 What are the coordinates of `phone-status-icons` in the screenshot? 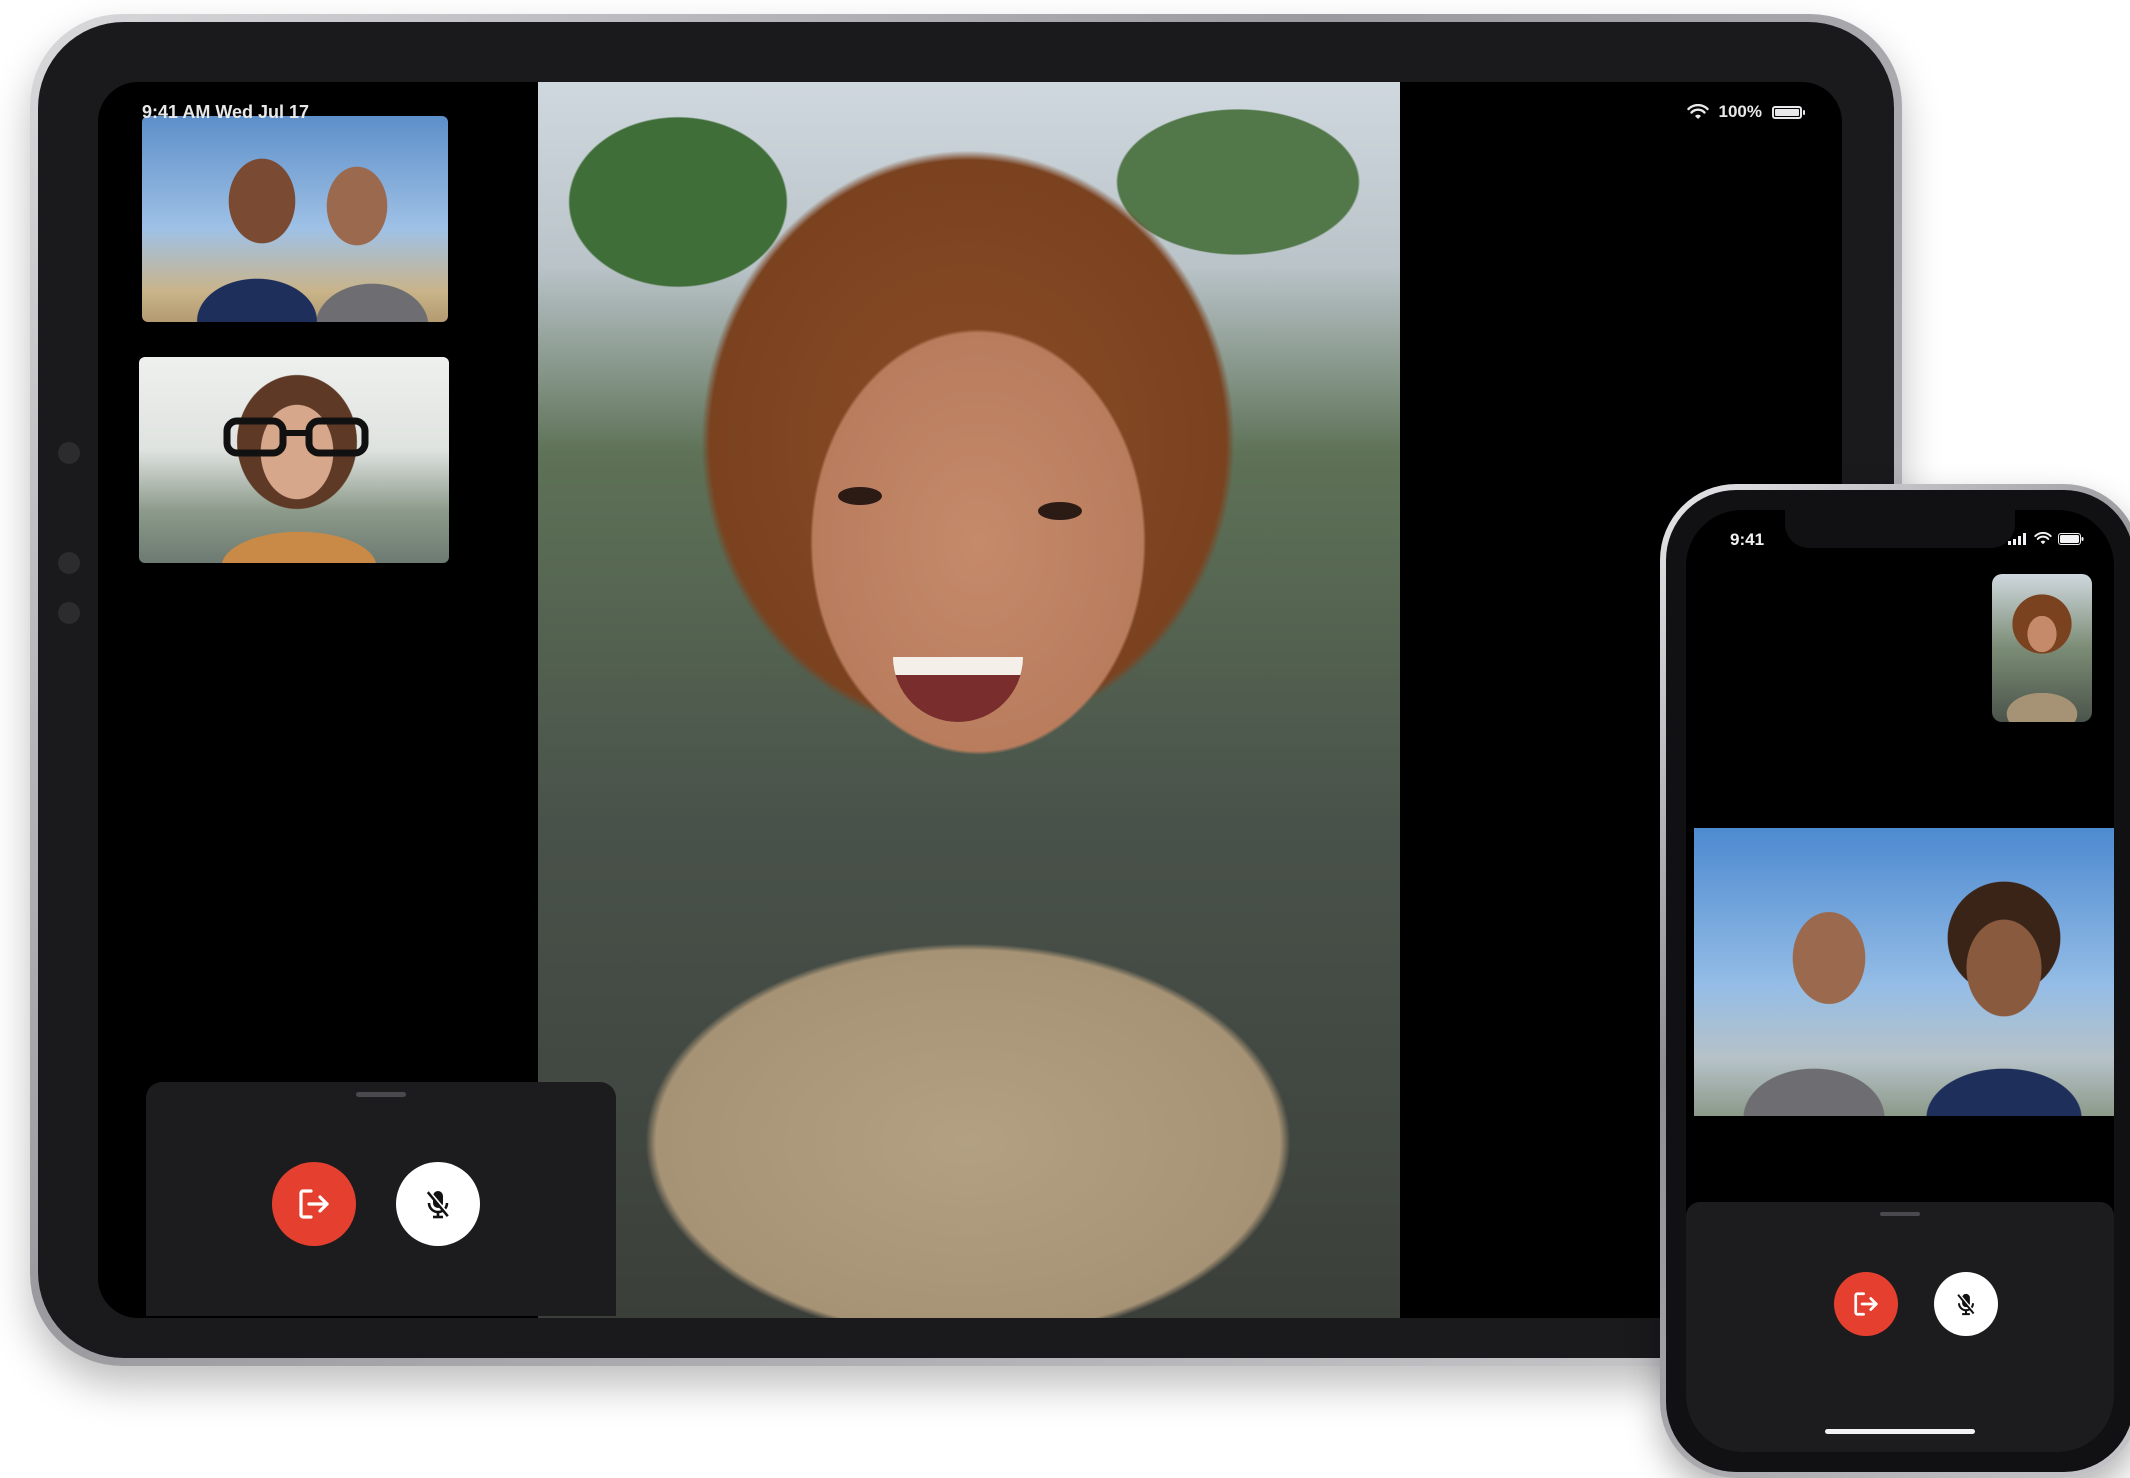 It's located at (2046, 538).